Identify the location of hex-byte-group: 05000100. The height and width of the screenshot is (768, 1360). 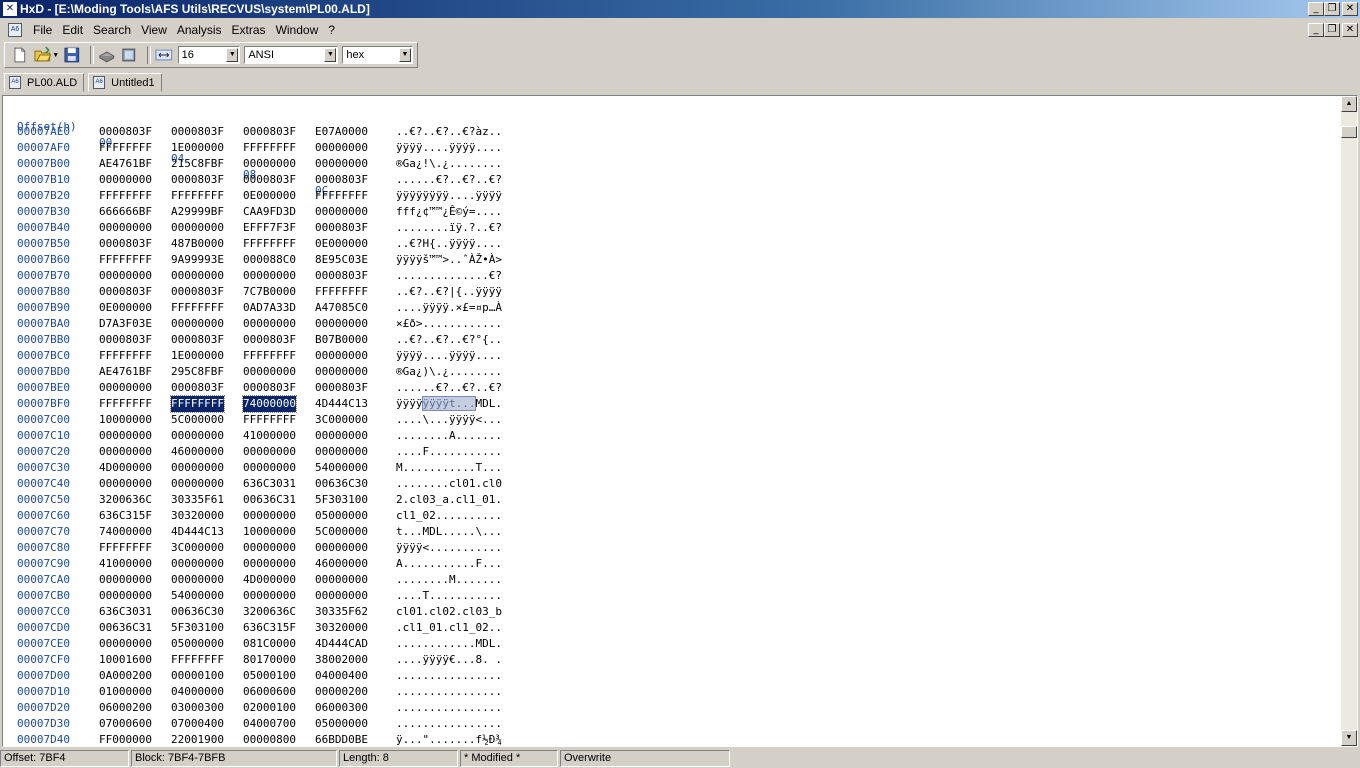
(269, 676).